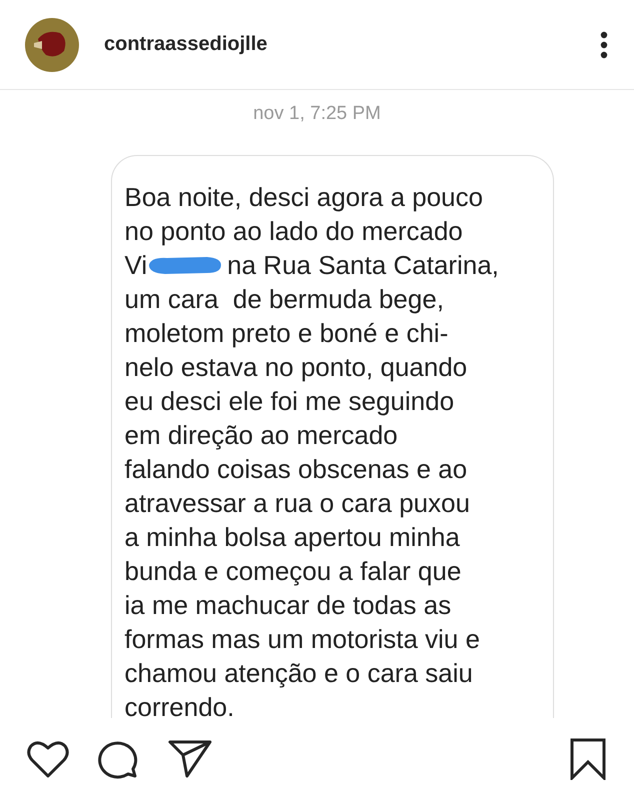 This screenshot has height=800, width=634. Describe the element at coordinates (363, 265) in the screenshot. I see `message-text: na Rua Santa Catarina,` at that location.